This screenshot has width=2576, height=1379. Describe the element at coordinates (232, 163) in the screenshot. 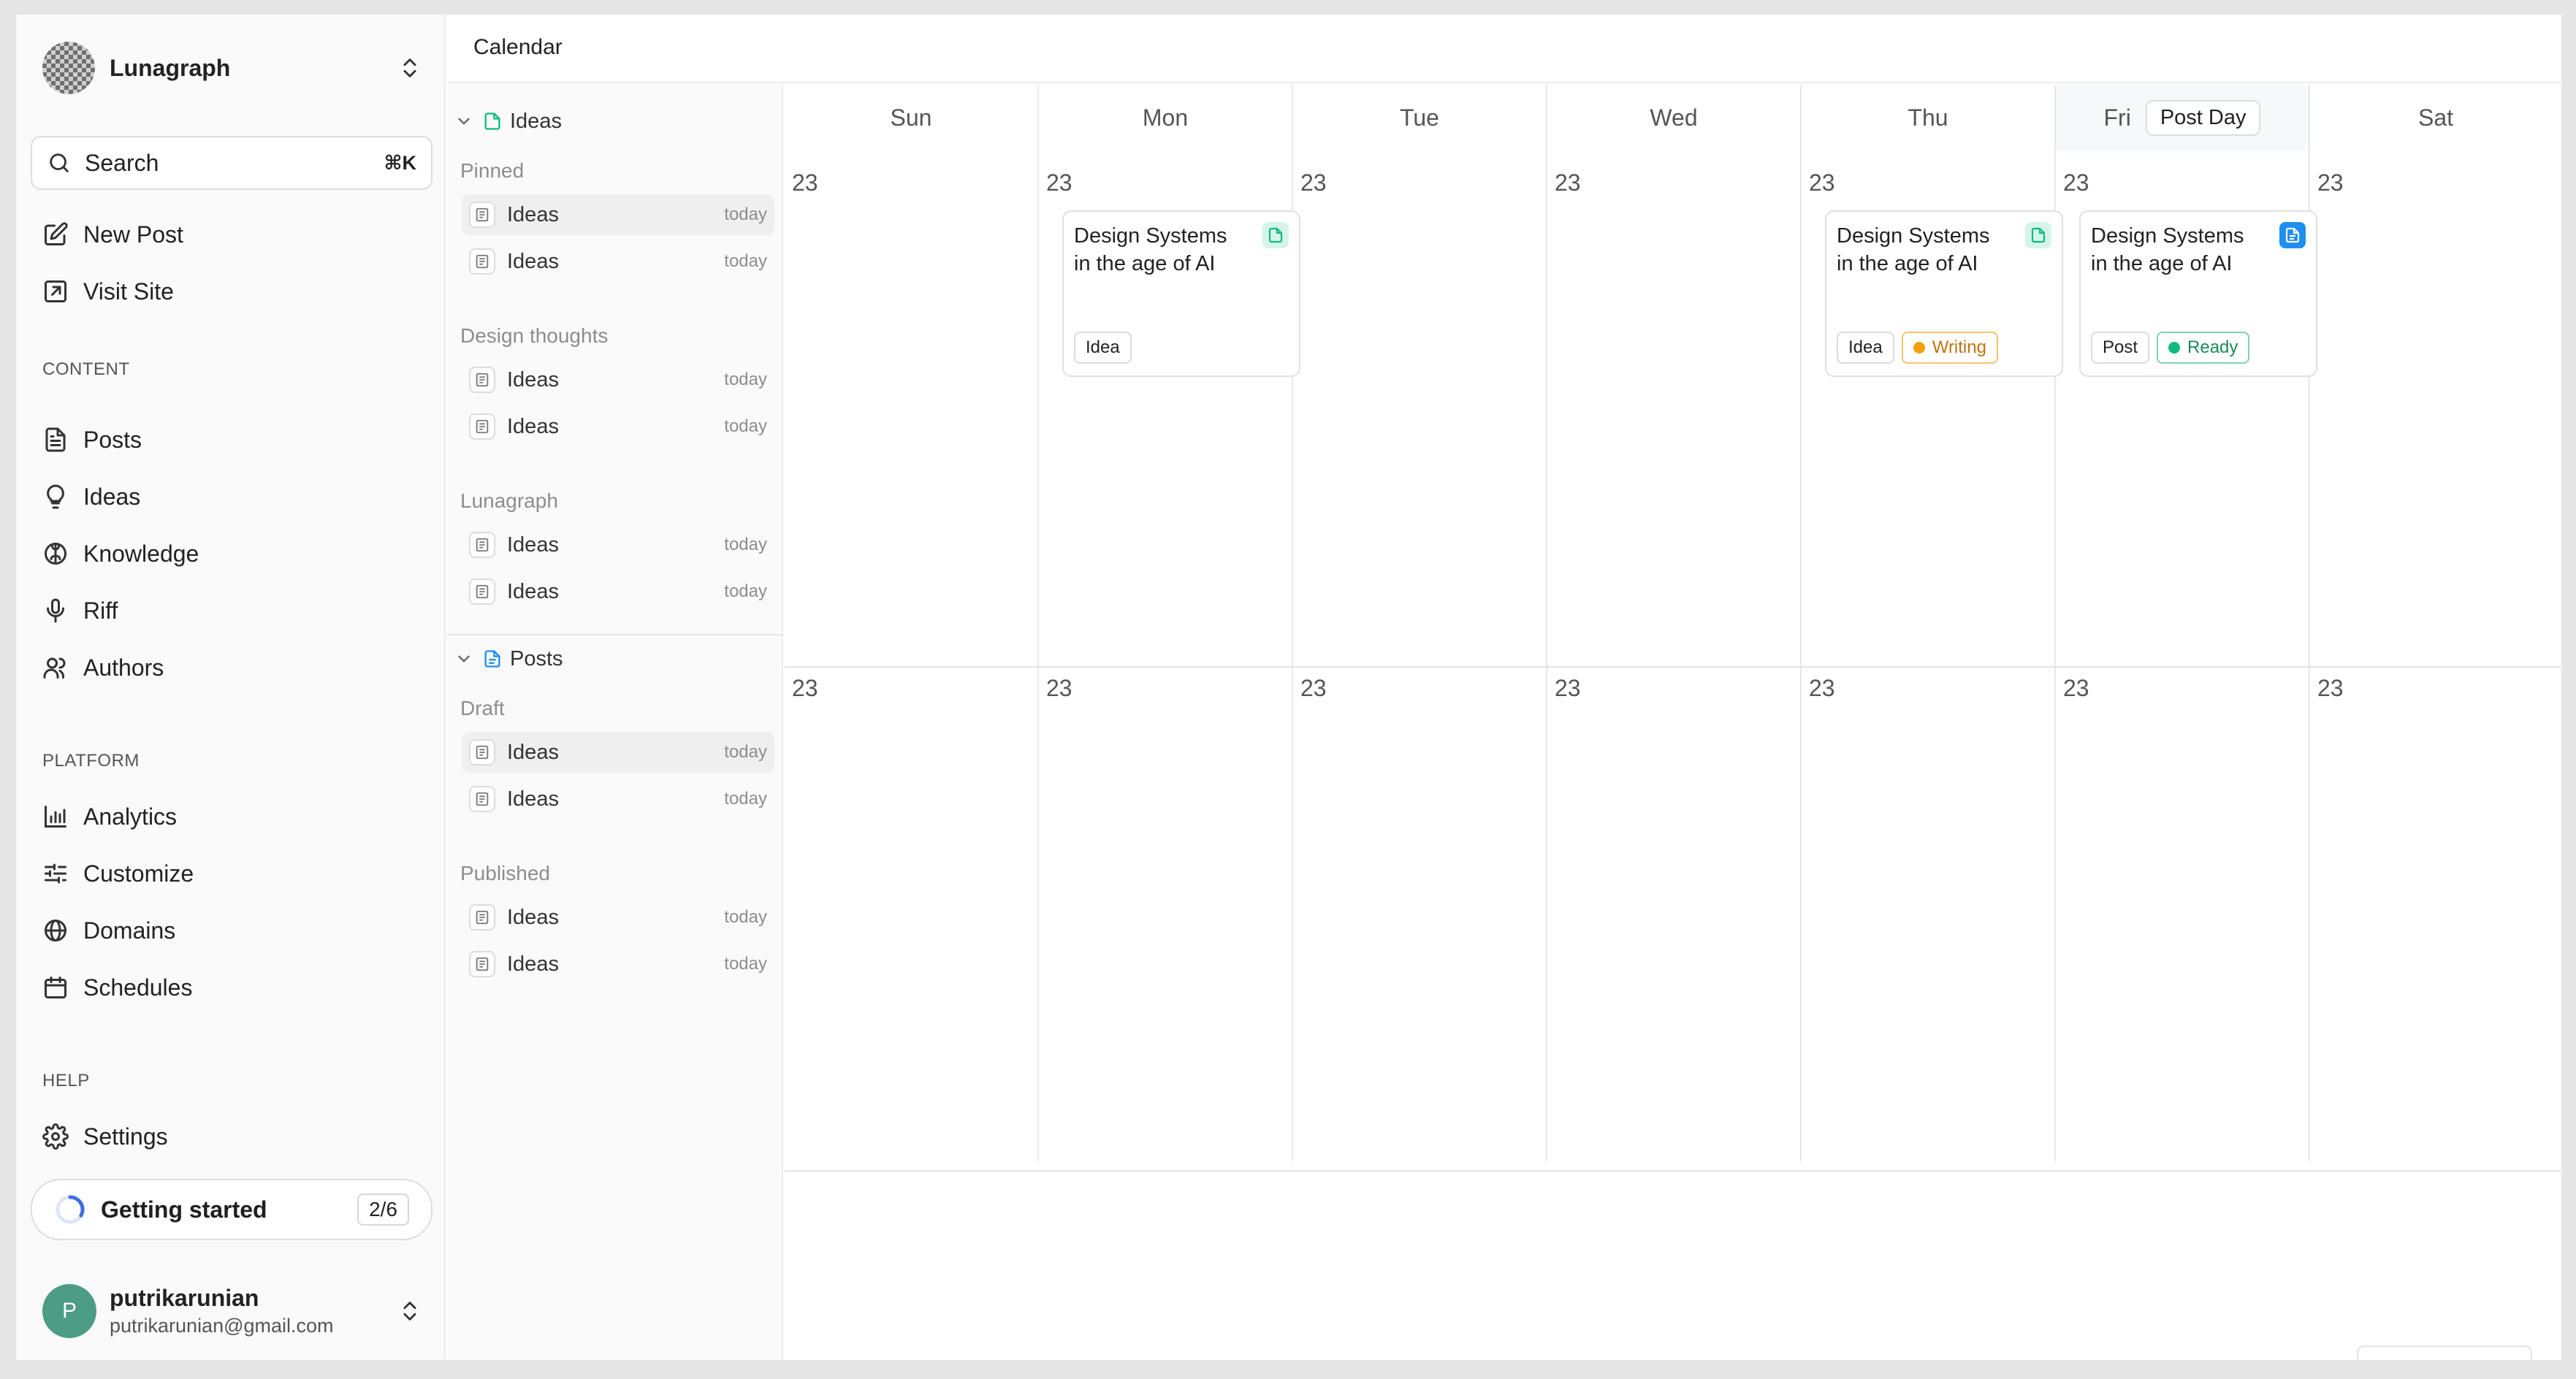

I see `search-button: Search ⌘K` at that location.